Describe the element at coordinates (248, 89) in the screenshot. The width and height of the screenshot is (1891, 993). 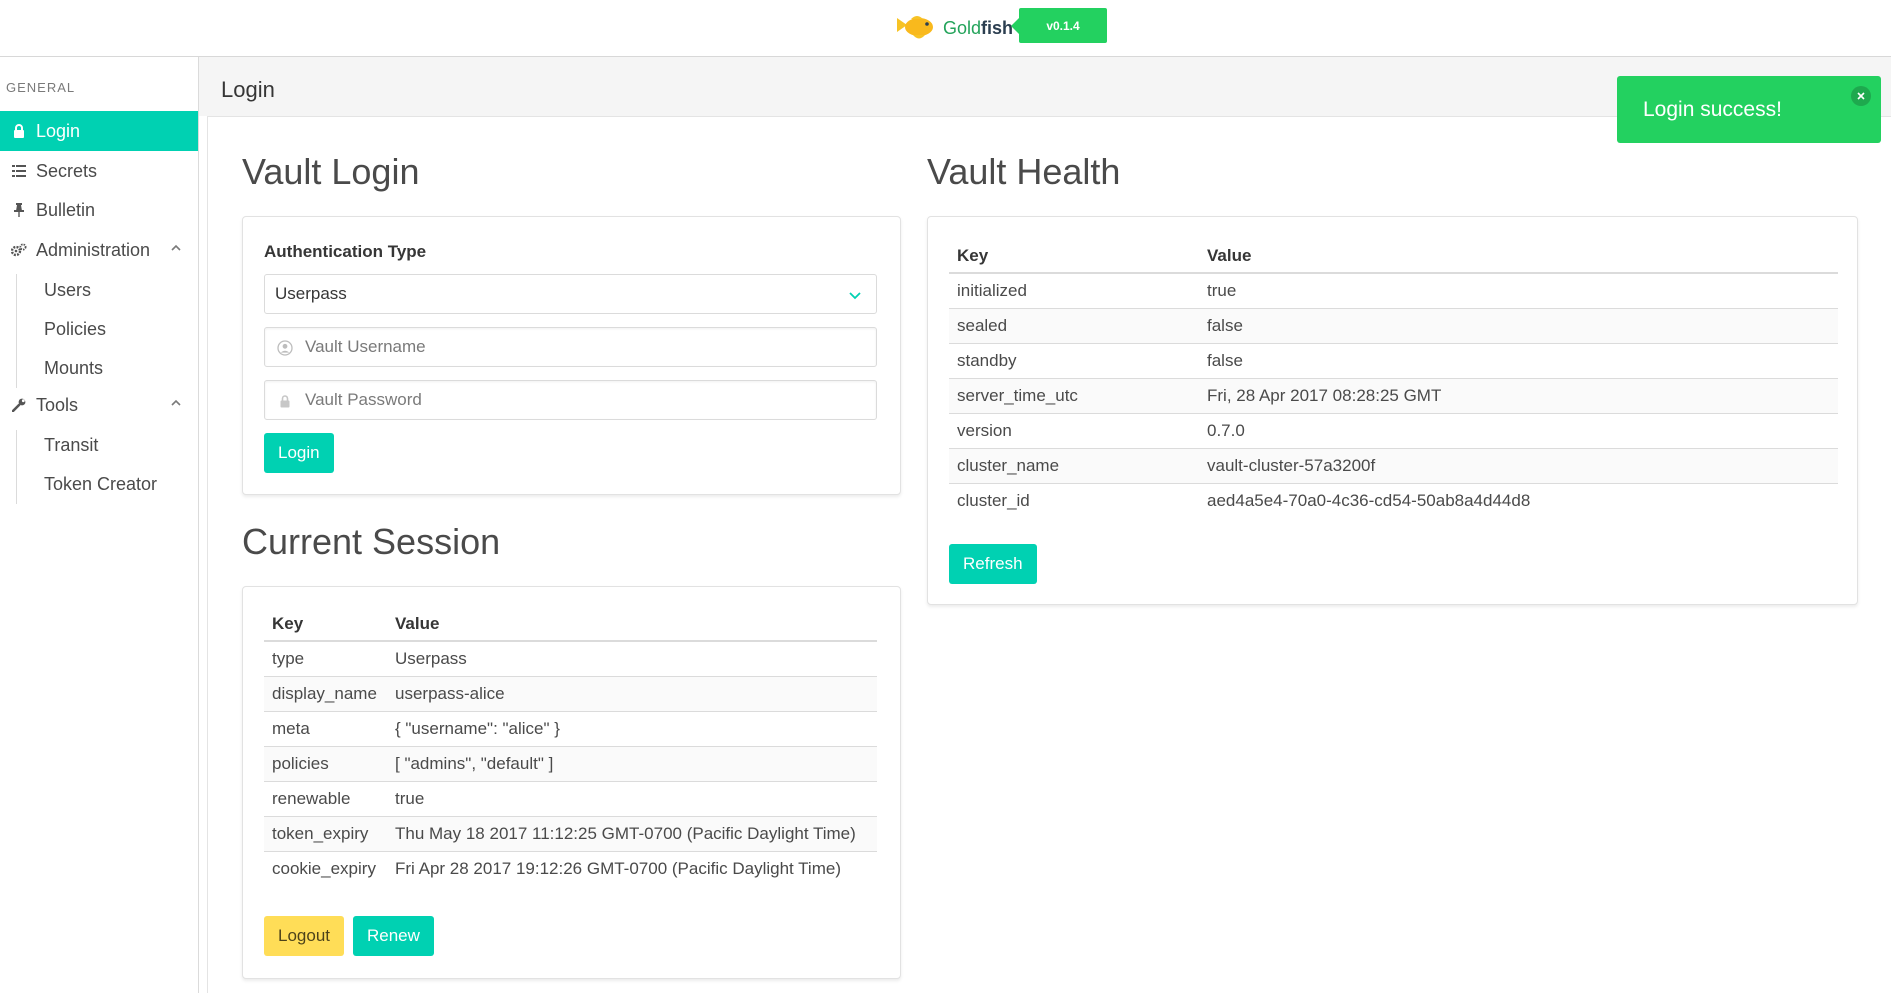
I see `page-title: Login` at that location.